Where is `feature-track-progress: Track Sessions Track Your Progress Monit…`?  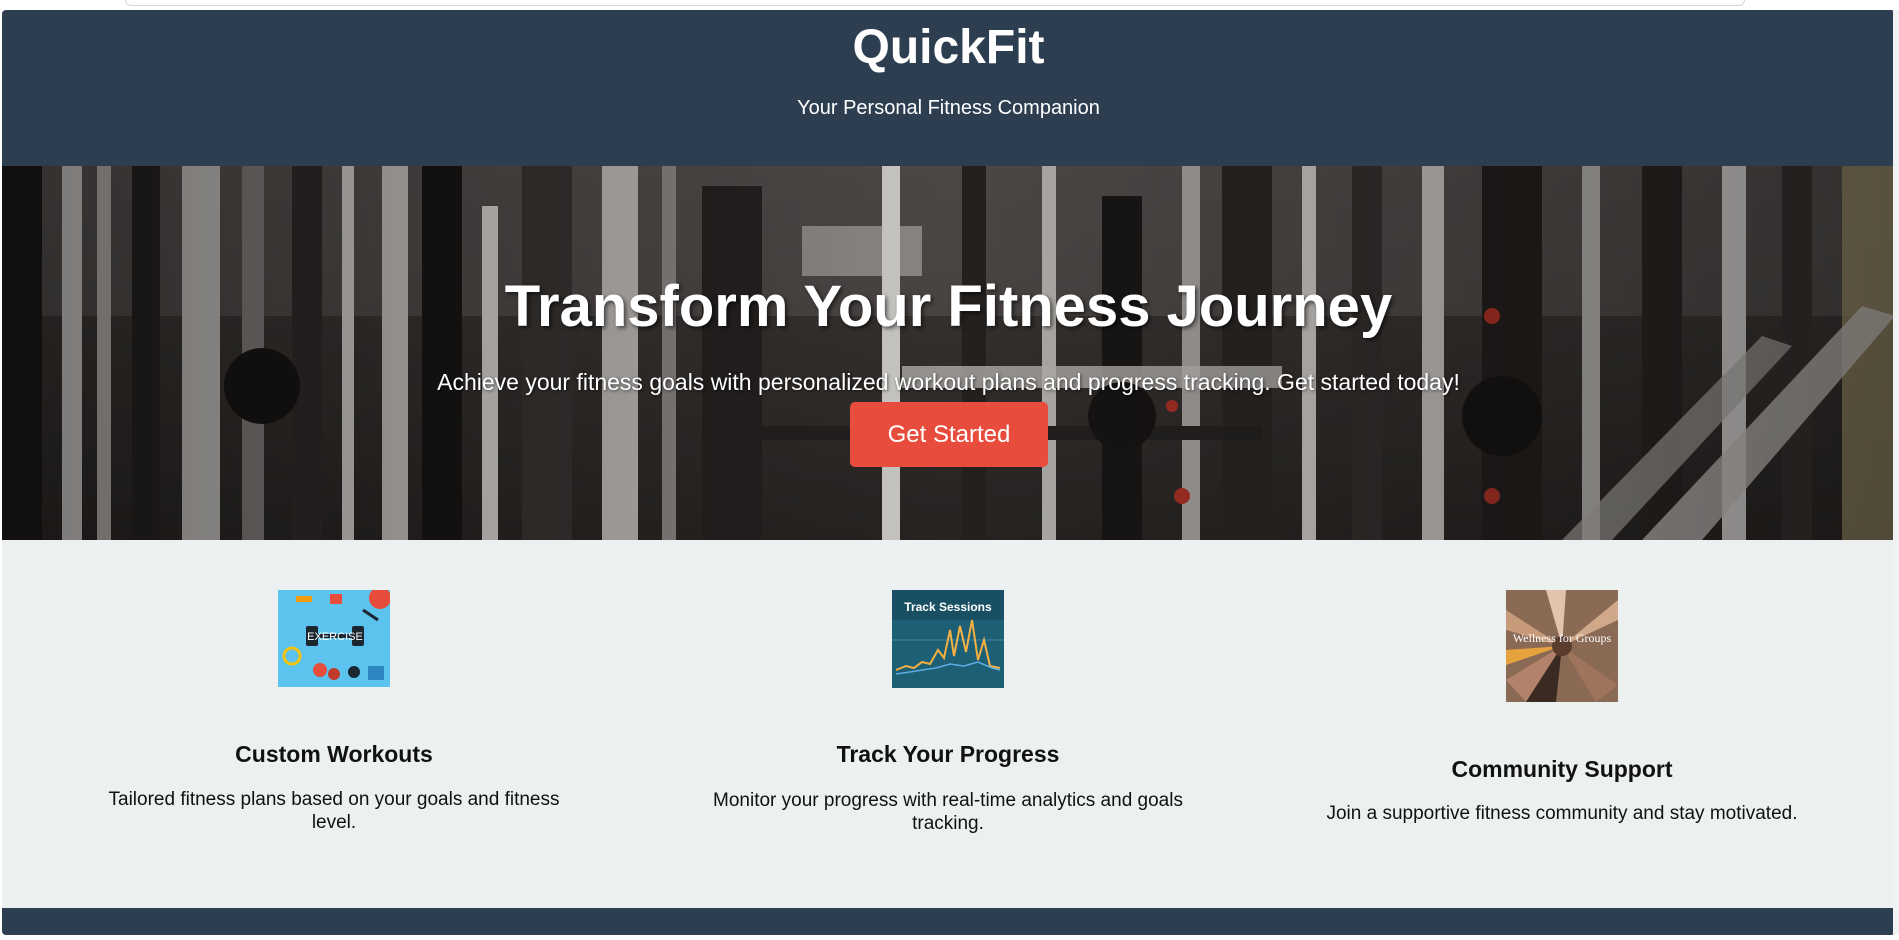
feature-track-progress: Track Sessions Track Your Progress Monit… is located at coordinates (948, 690).